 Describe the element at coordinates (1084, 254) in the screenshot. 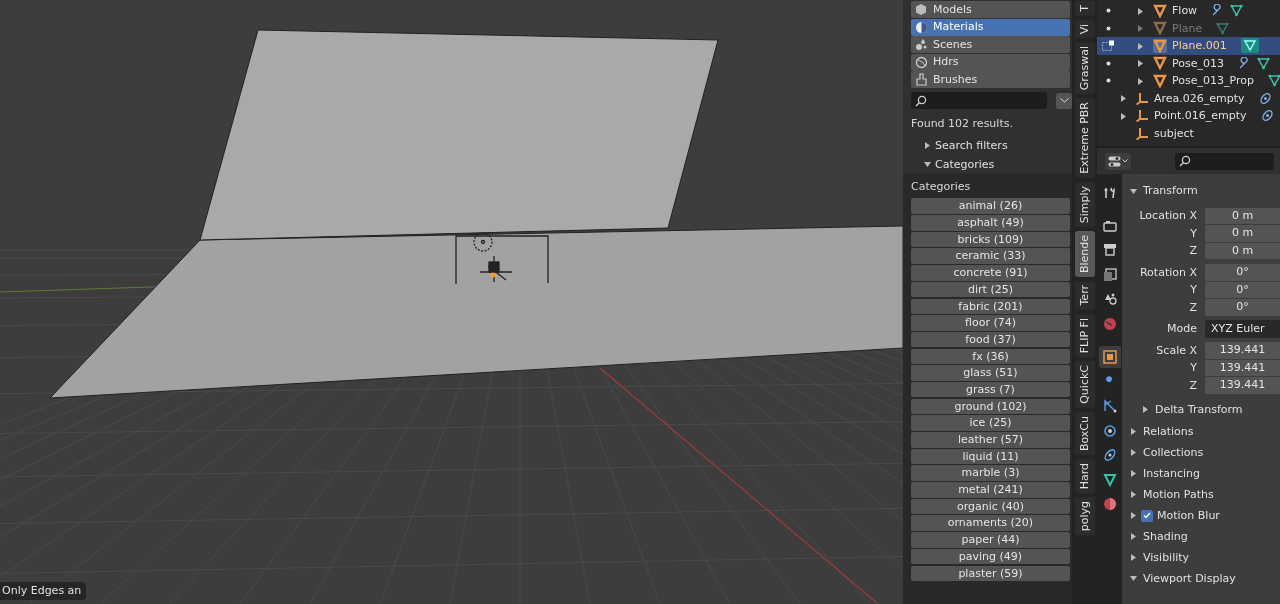

I see `sidebar-tab: Blende` at that location.